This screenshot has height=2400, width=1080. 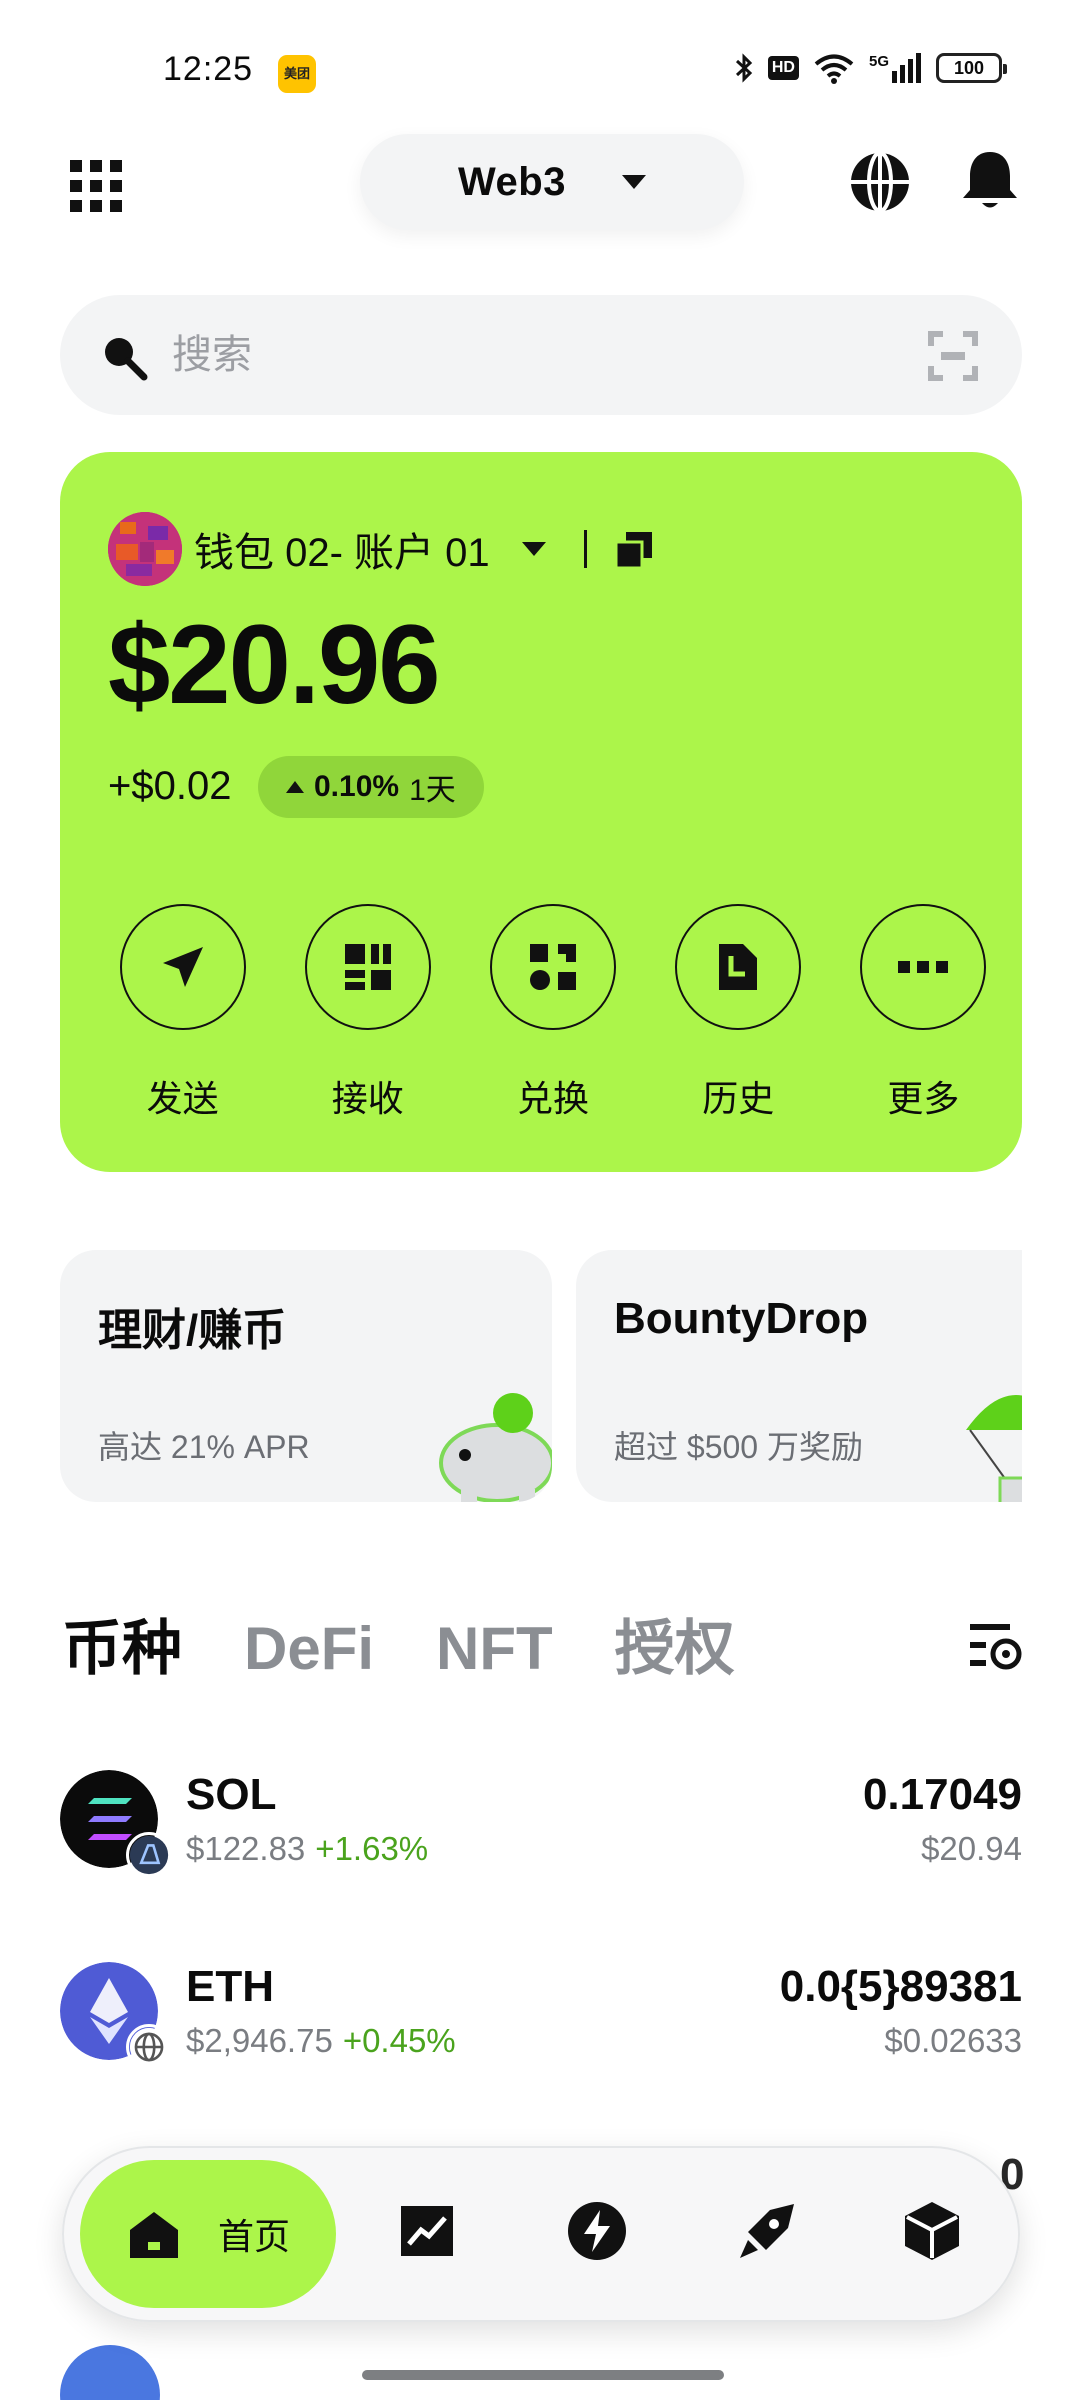 What do you see at coordinates (923, 967) in the screenshot?
I see `more-dots-icon` at bounding box center [923, 967].